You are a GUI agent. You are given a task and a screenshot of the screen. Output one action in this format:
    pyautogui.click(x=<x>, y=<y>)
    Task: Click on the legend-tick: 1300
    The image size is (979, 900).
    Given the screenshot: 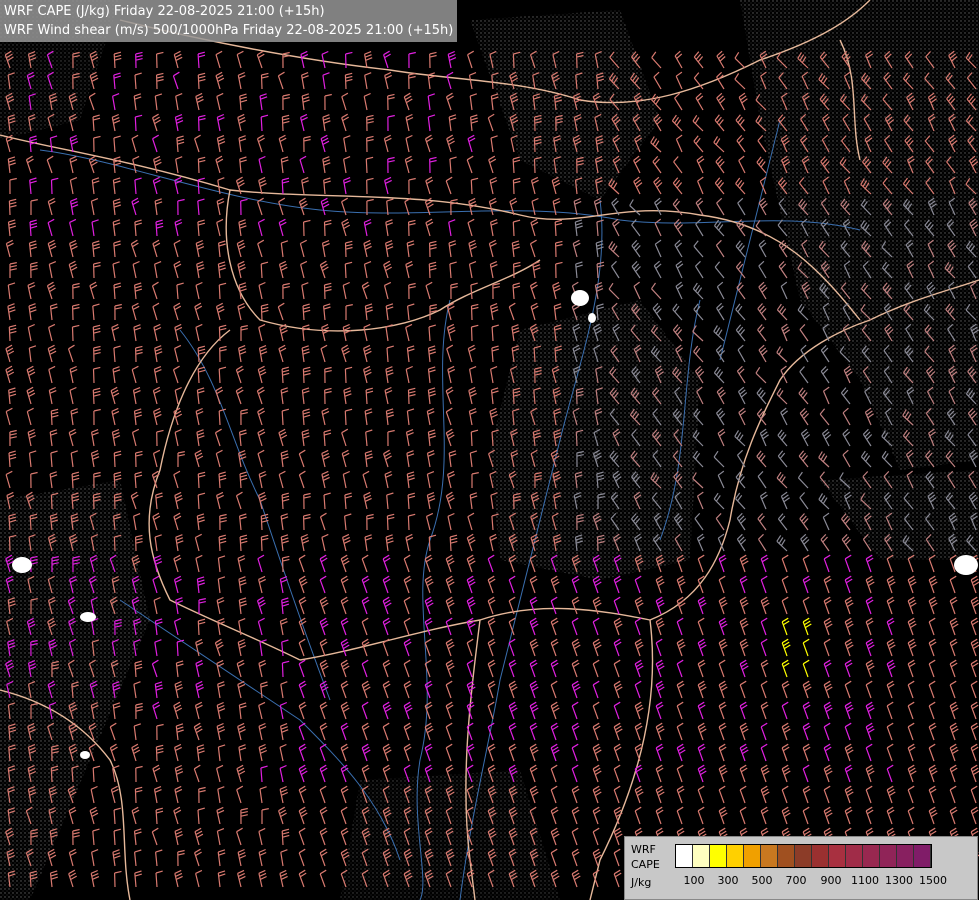 What is the action you would take?
    pyautogui.click(x=899, y=880)
    